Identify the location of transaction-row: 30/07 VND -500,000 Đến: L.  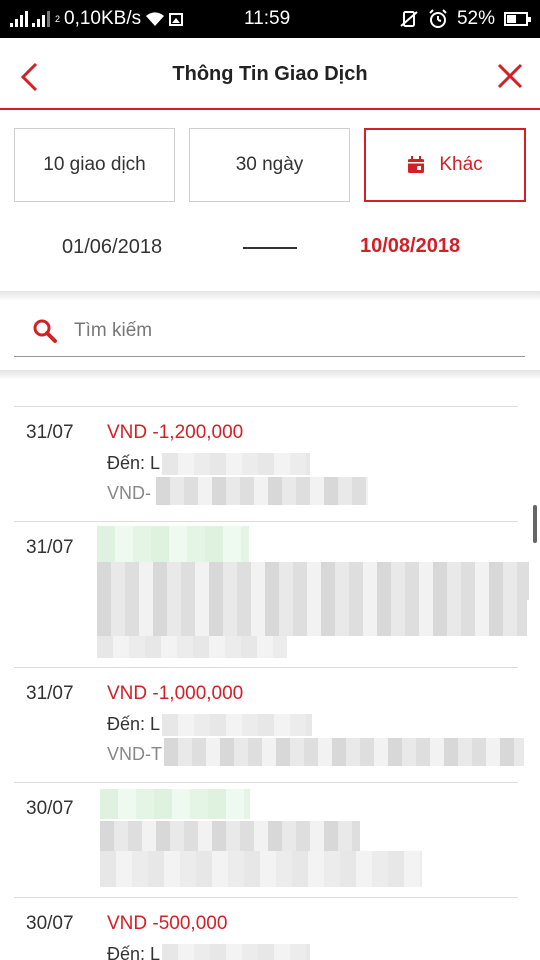
(266, 928).